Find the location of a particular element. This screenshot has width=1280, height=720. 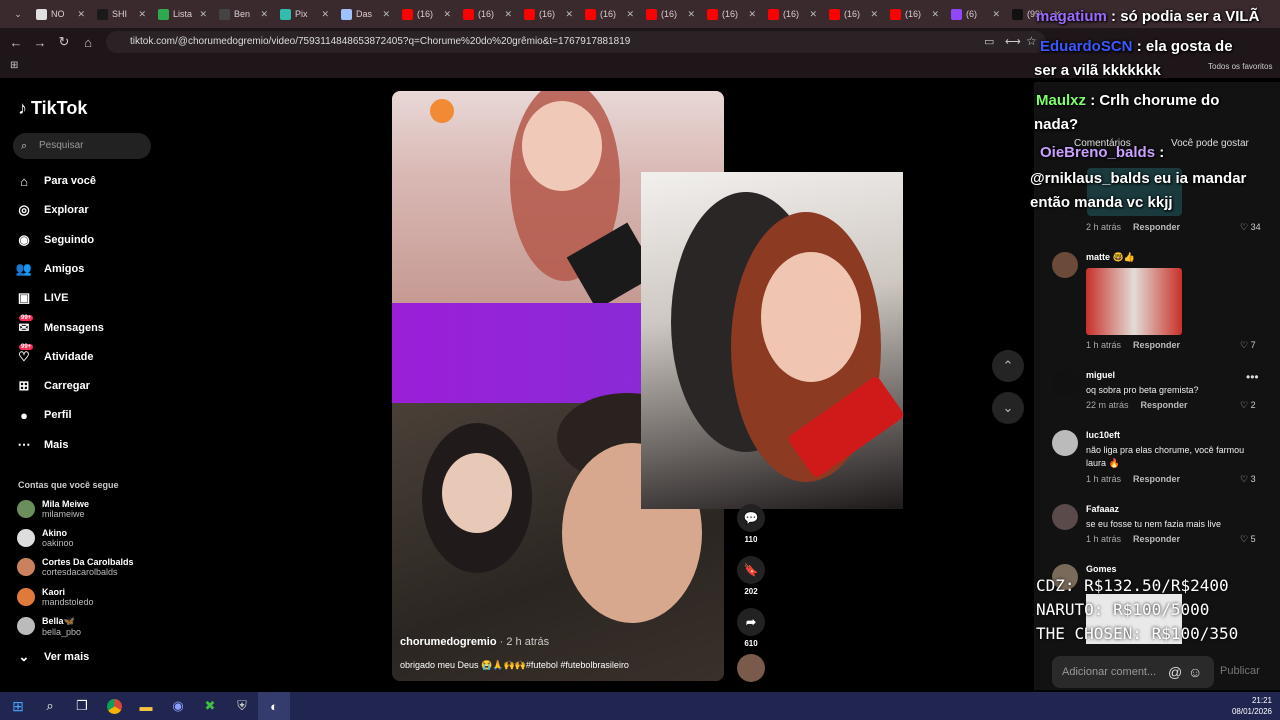

see-more-button: ⌄ Ver mais is located at coordinates (53, 657).